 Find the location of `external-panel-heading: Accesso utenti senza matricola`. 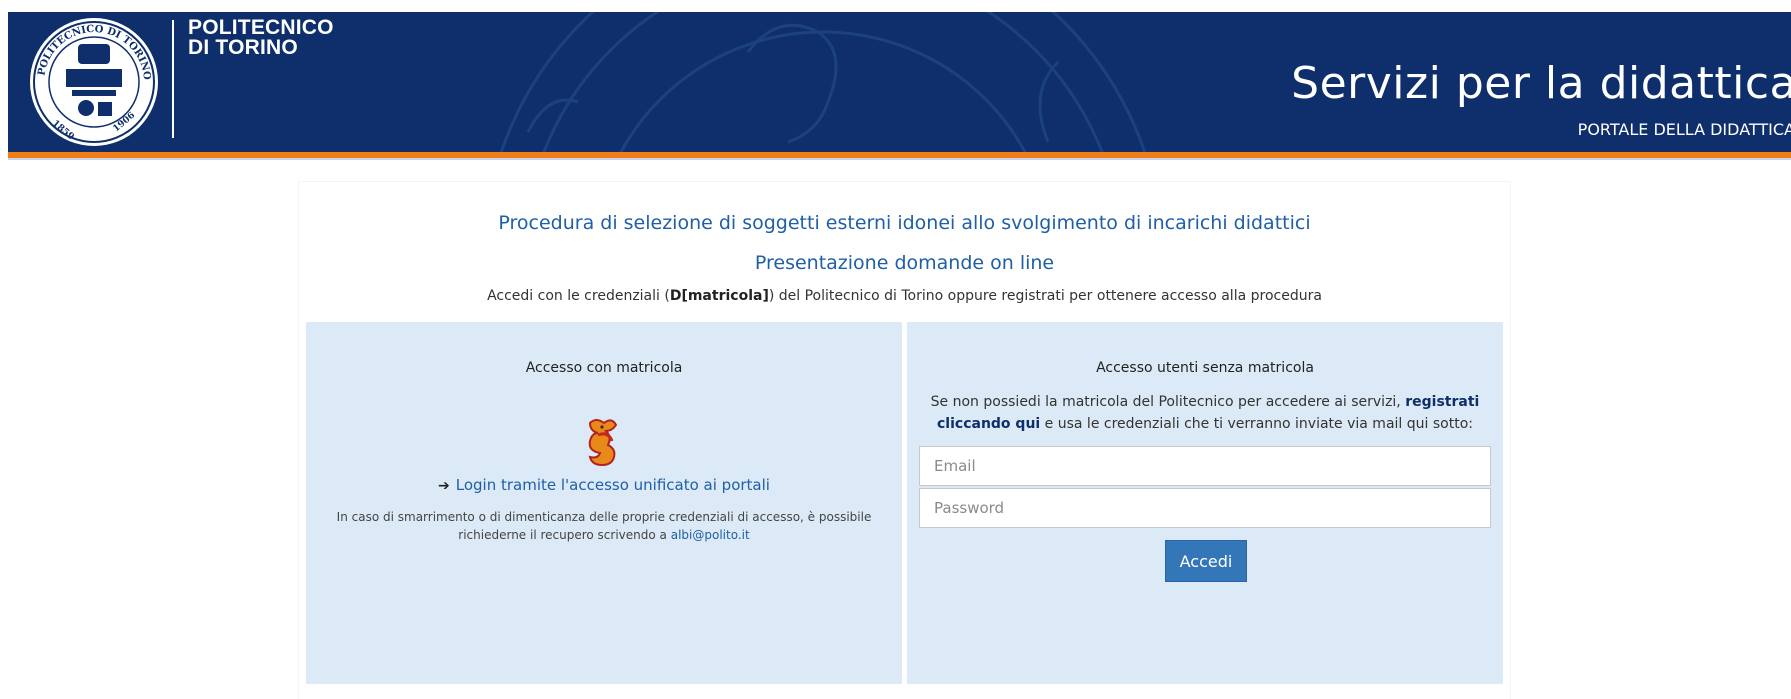

external-panel-heading: Accesso utenti senza matricola is located at coordinates (1205, 368).